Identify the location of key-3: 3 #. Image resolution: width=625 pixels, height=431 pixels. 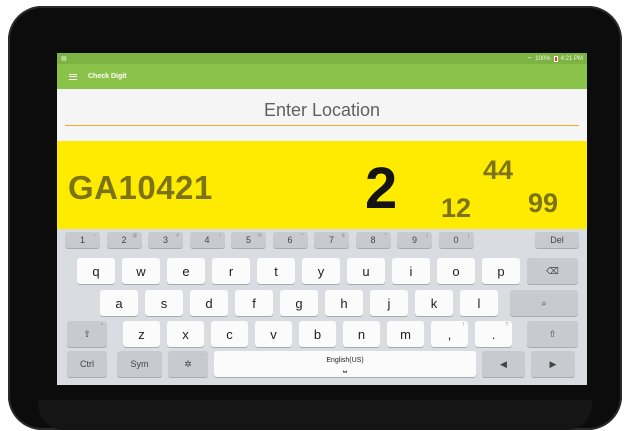
(165, 240).